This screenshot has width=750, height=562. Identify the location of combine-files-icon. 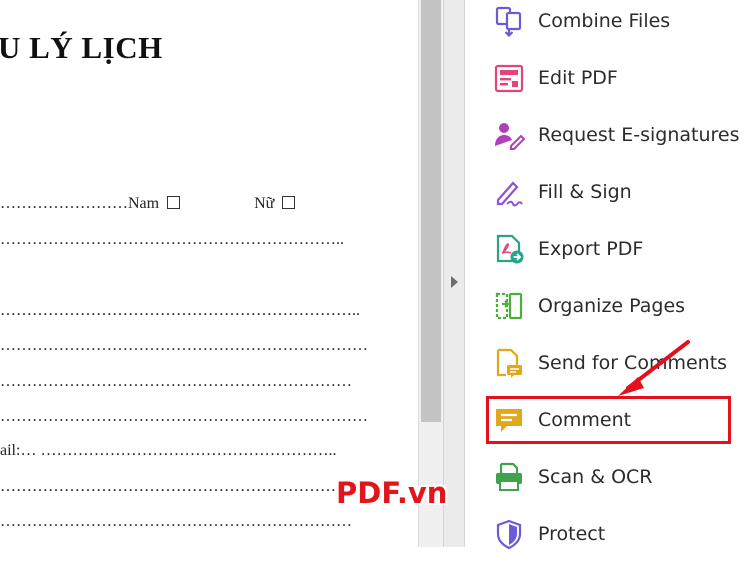
(508, 21).